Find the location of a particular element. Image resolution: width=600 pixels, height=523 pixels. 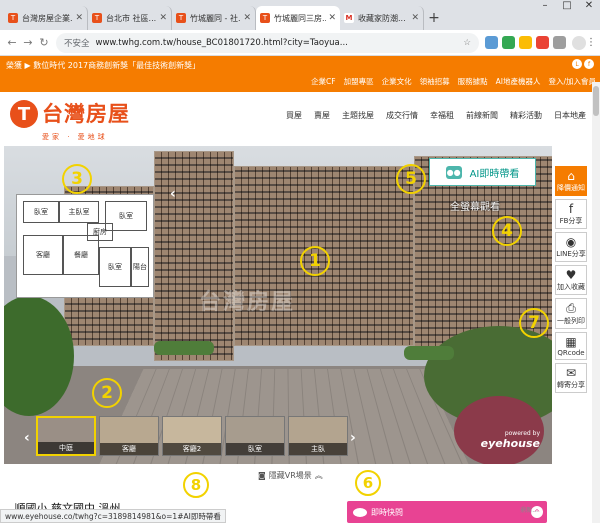

vr-prev-arrow: ‹ is located at coordinates (173, 194).